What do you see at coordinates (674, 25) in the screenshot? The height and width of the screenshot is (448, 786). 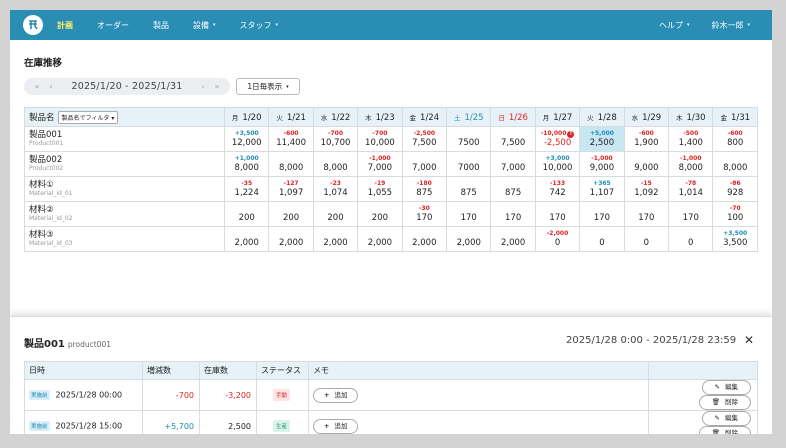 I see `nav-help: ヘルプ ▾` at bounding box center [674, 25].